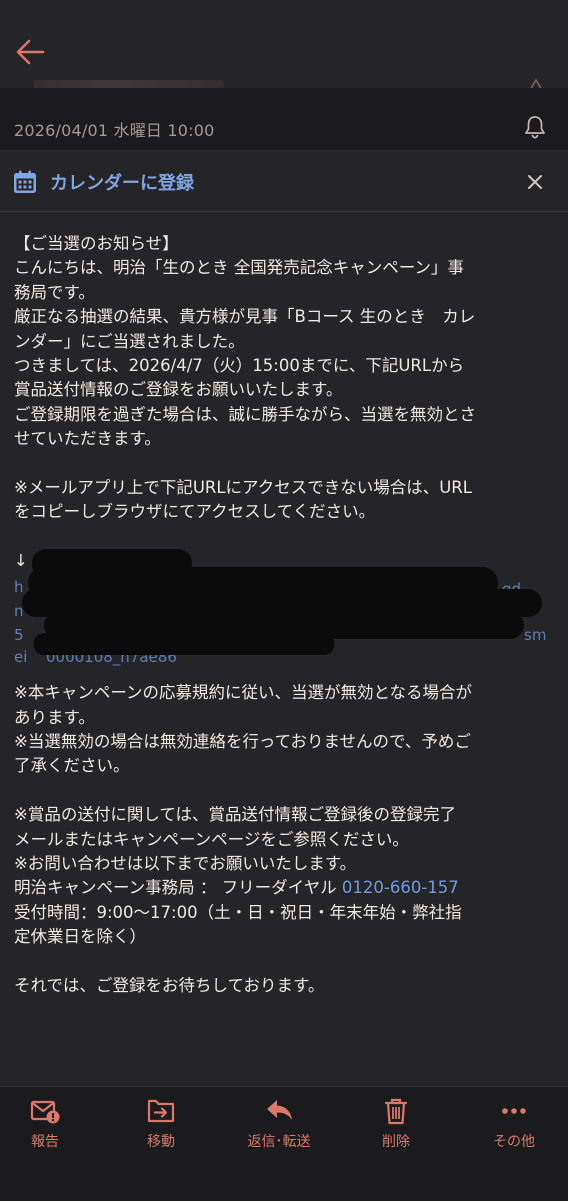 The height and width of the screenshot is (1201, 568). I want to click on hours-line: 受付時間：9:00～17:00（土・日・祝日・年末年始・弊社指, so click(238, 912).